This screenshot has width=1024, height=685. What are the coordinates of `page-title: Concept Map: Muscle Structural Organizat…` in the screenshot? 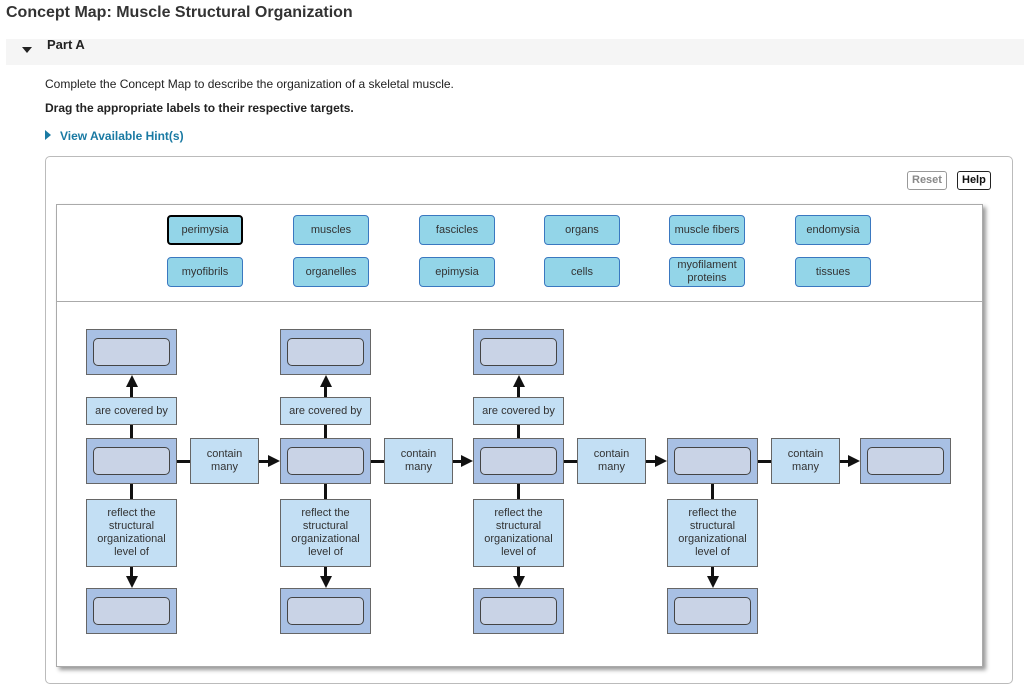 It's located at (179, 12).